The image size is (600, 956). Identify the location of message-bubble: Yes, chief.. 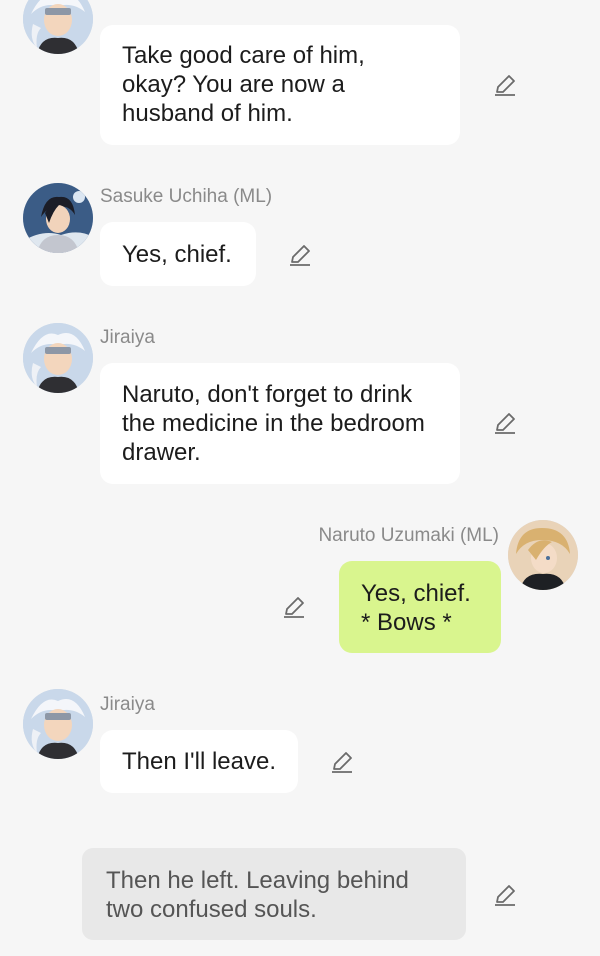
(178, 254).